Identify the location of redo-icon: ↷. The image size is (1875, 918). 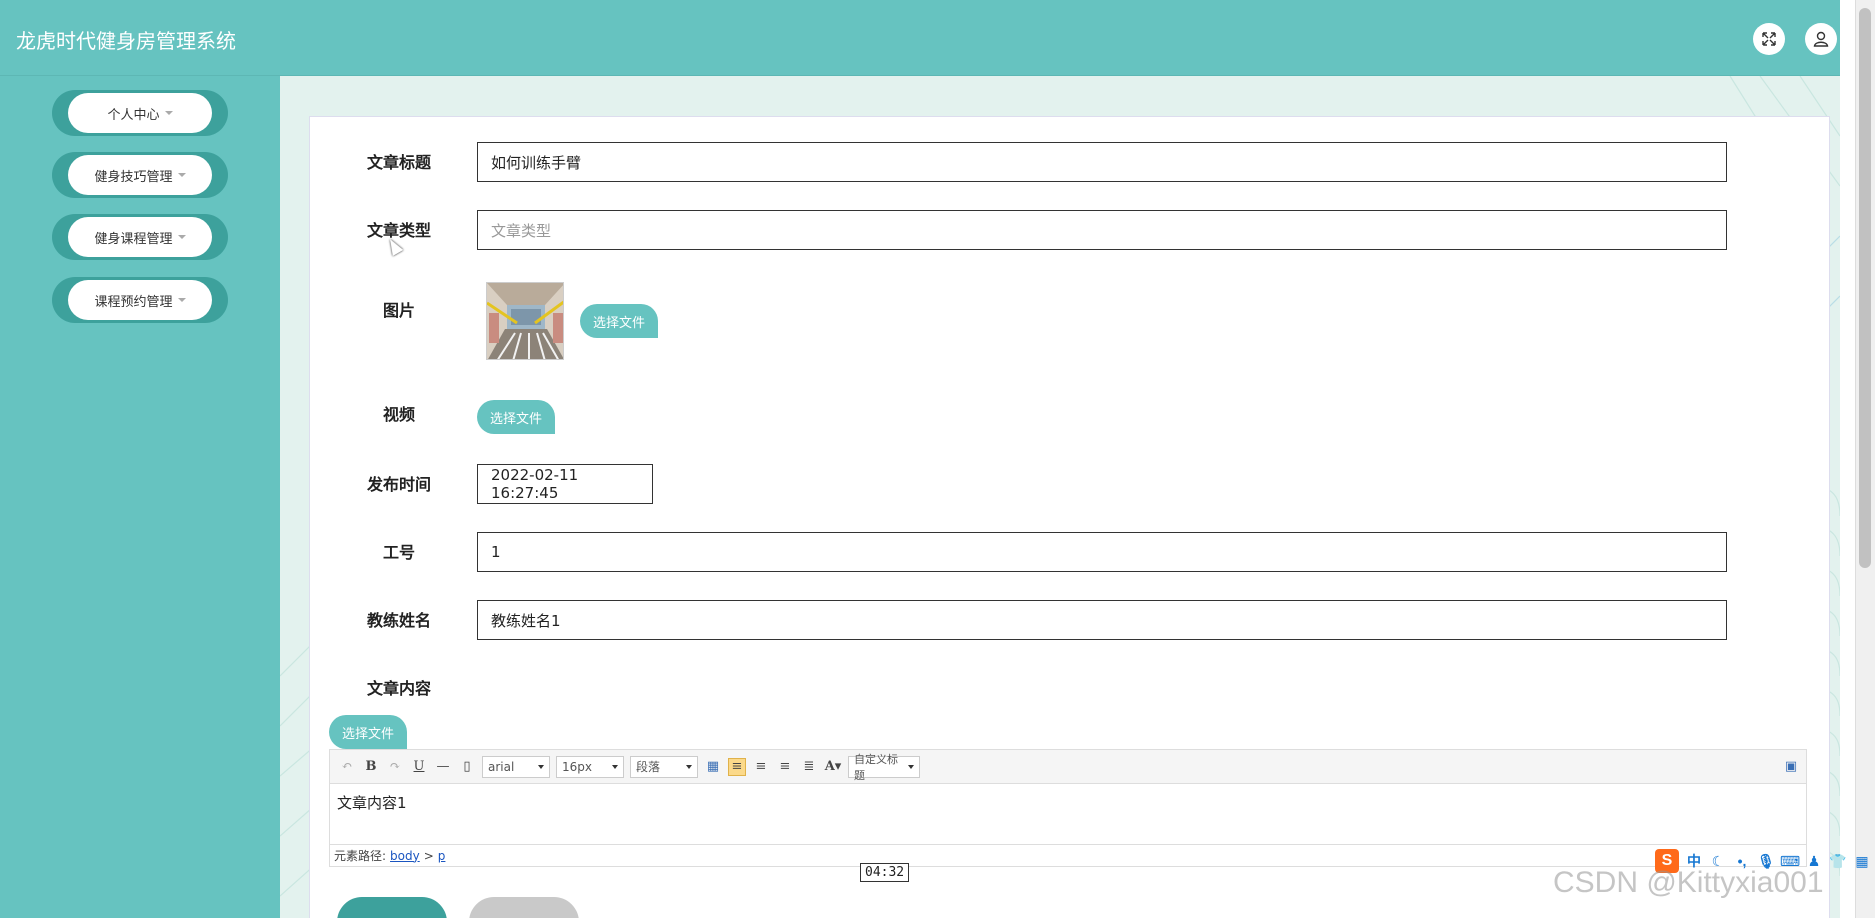
(395, 767).